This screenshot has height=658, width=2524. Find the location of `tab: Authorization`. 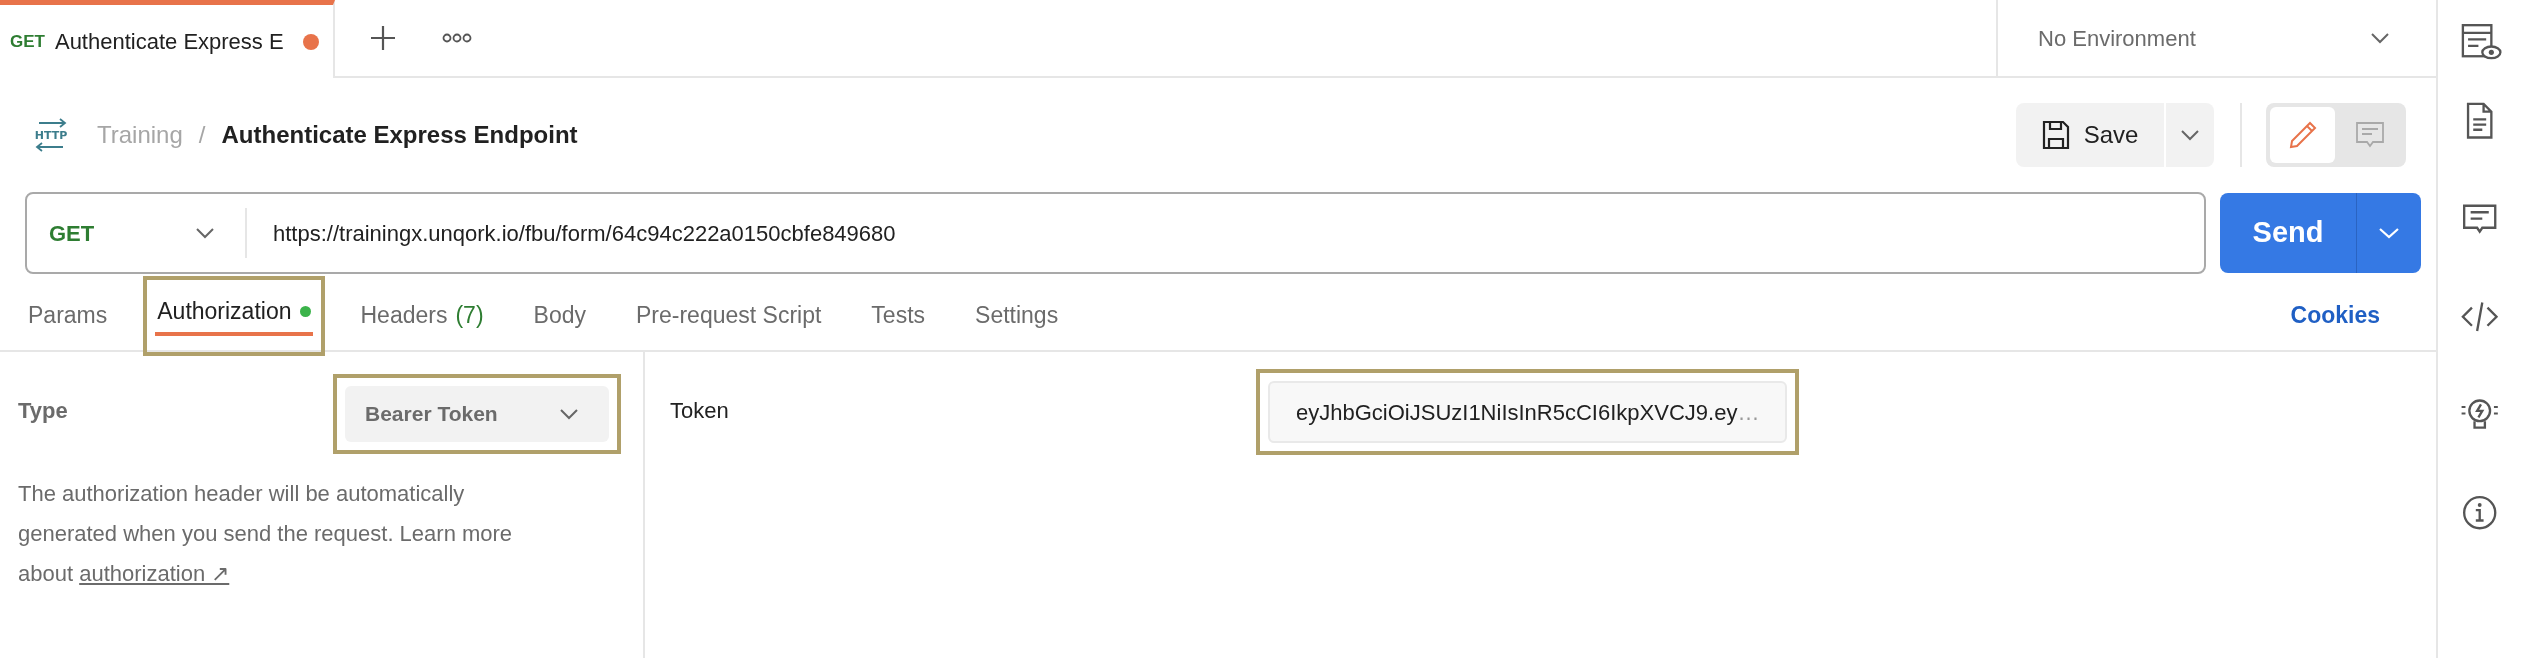

tab: Authorization is located at coordinates (234, 308).